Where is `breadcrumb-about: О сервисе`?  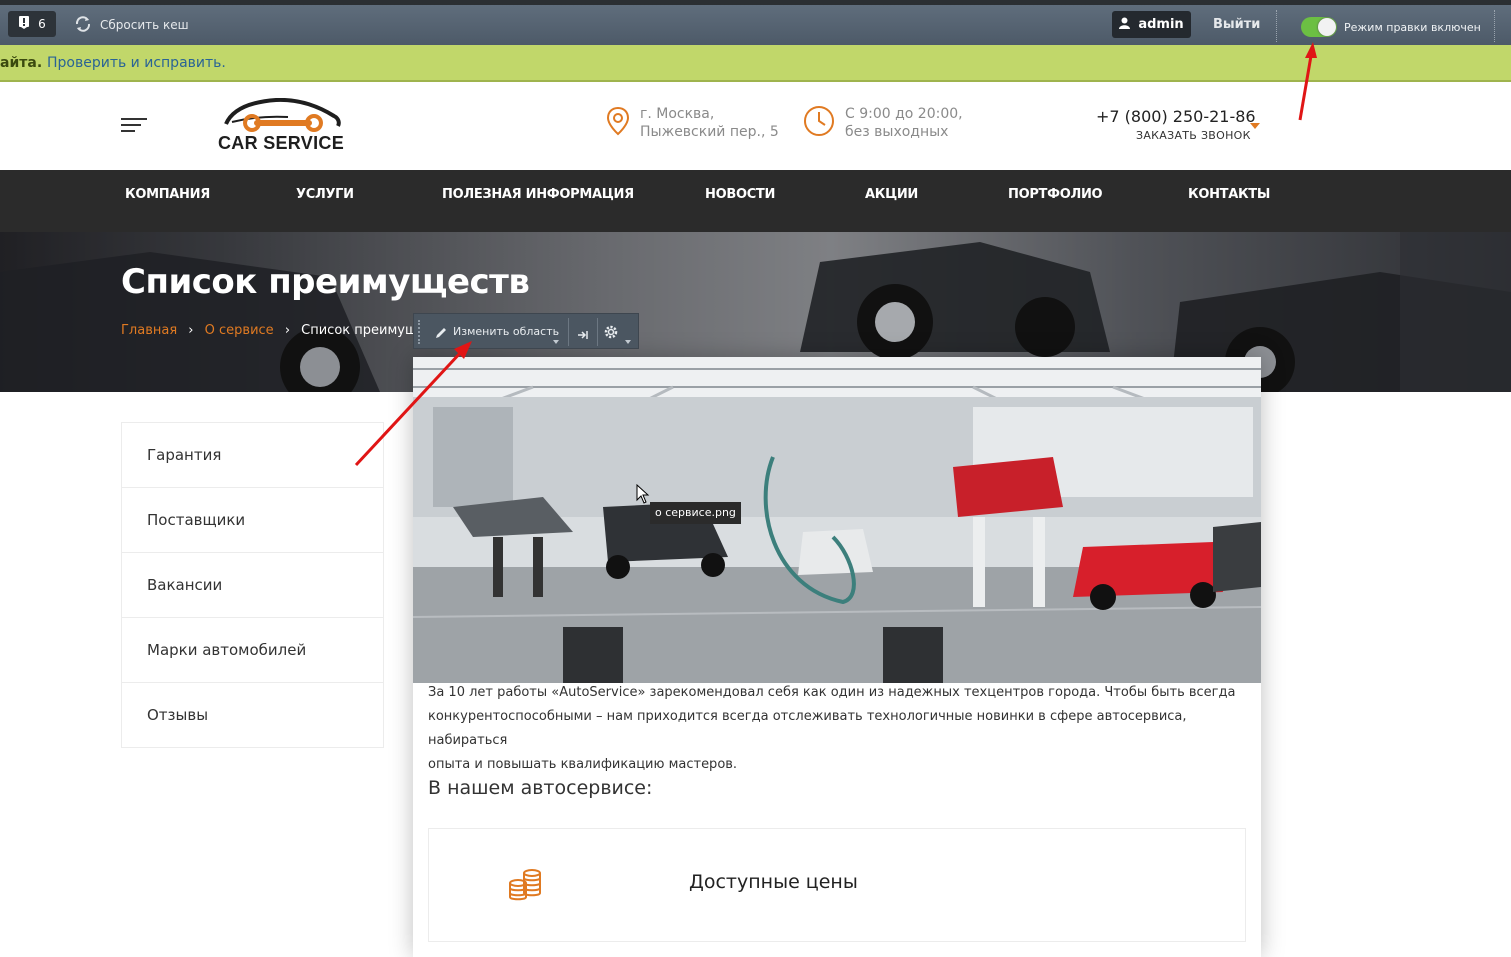 breadcrumb-about: О сервисе is located at coordinates (239, 330).